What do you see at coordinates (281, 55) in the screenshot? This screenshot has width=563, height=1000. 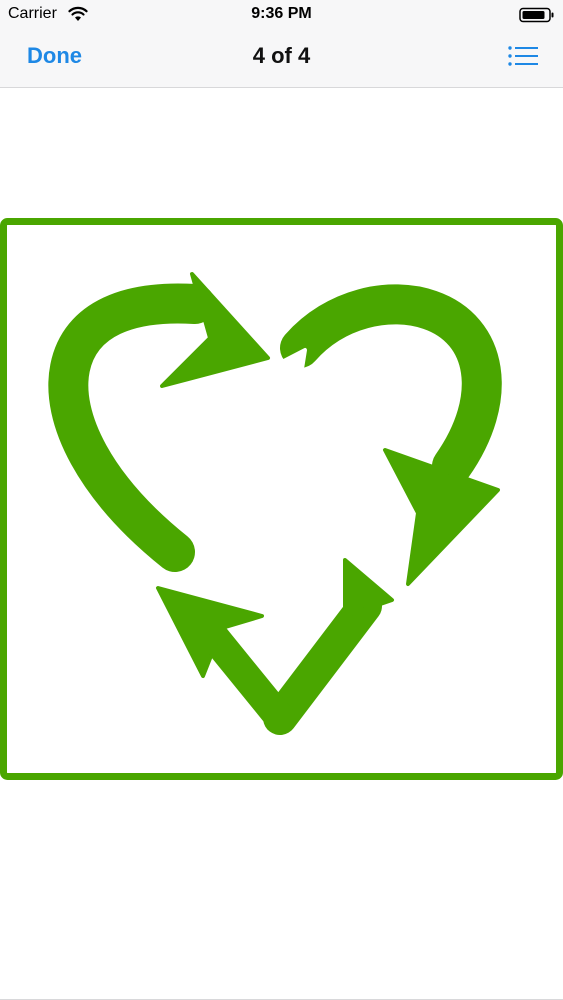 I see `page-counter-title: 4 of 4` at bounding box center [281, 55].